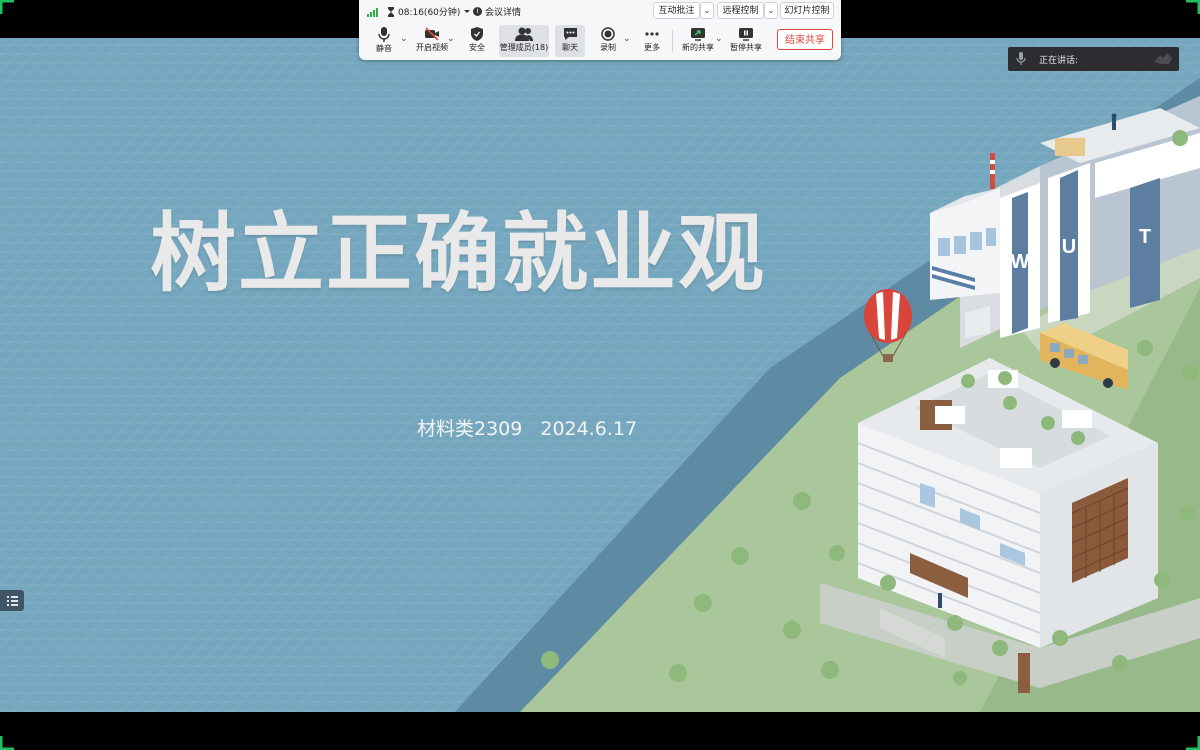  I want to click on end-share-button: 结束共享, so click(805, 39).